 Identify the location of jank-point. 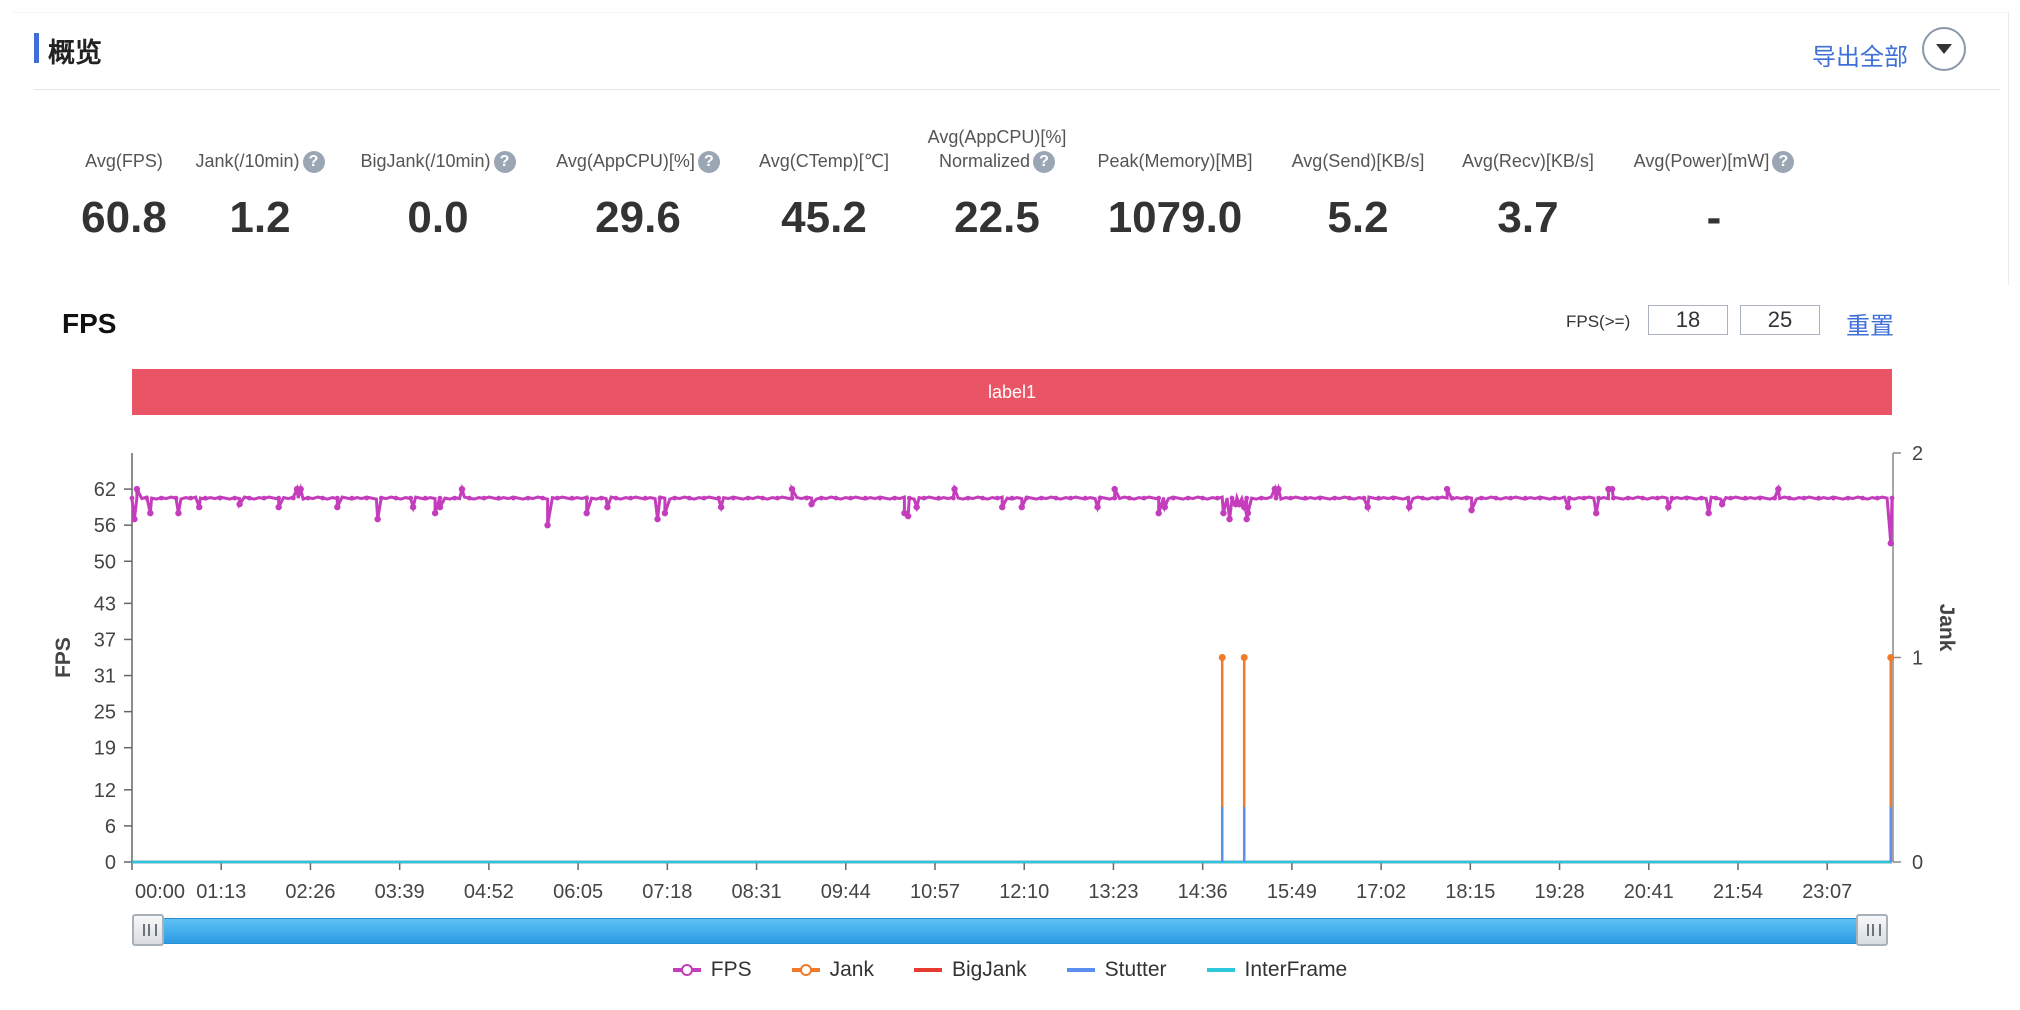
(1244, 657).